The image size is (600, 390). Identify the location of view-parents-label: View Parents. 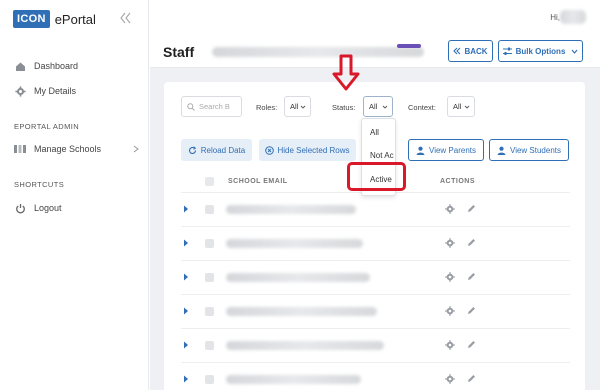
(452, 150).